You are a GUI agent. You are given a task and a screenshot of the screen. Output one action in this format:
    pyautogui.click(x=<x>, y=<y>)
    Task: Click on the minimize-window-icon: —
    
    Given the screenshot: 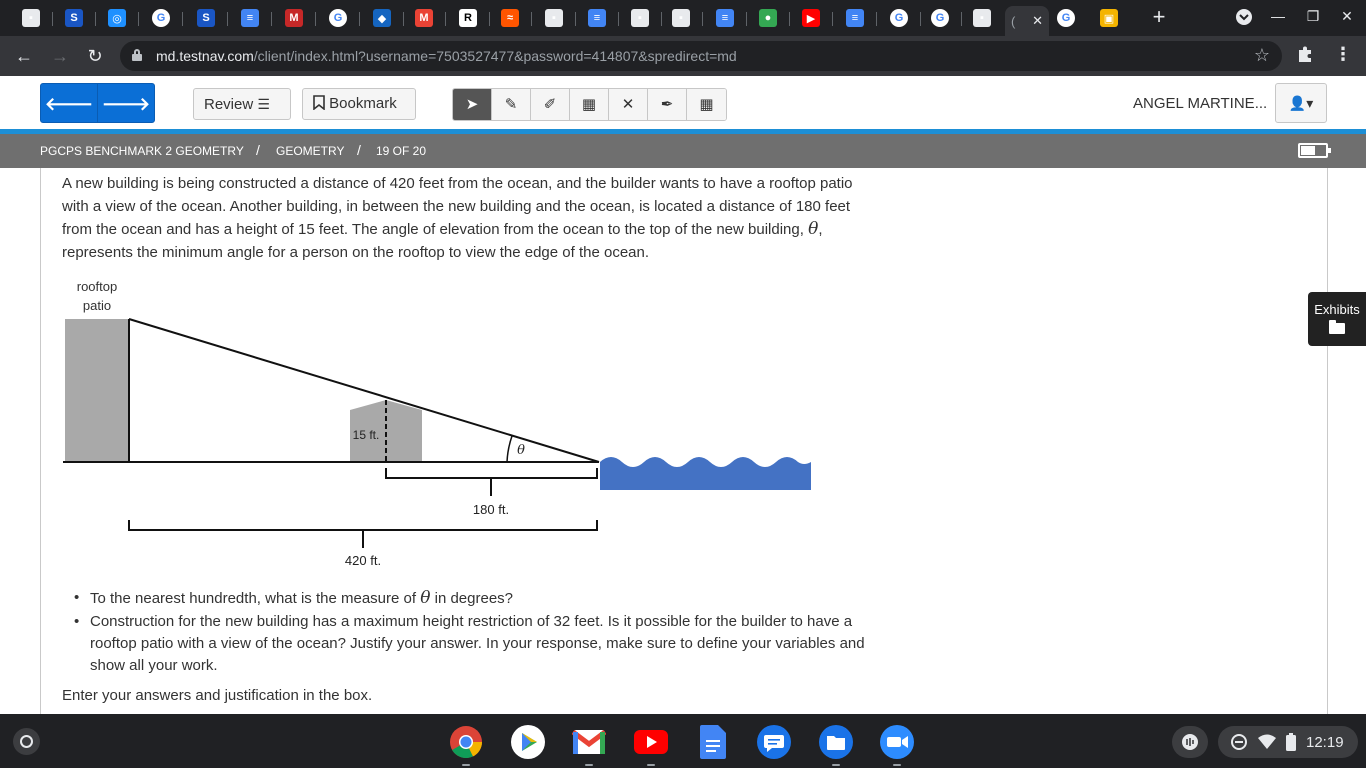 What is the action you would take?
    pyautogui.click(x=1278, y=18)
    